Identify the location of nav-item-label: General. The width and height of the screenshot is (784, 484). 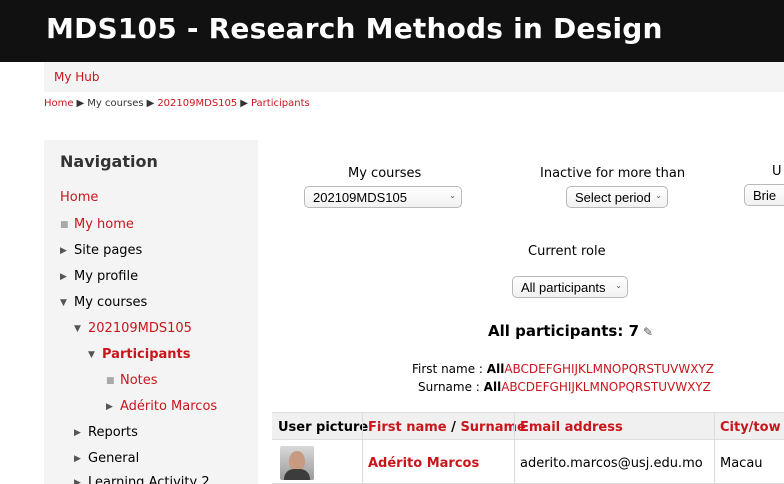
(114, 458).